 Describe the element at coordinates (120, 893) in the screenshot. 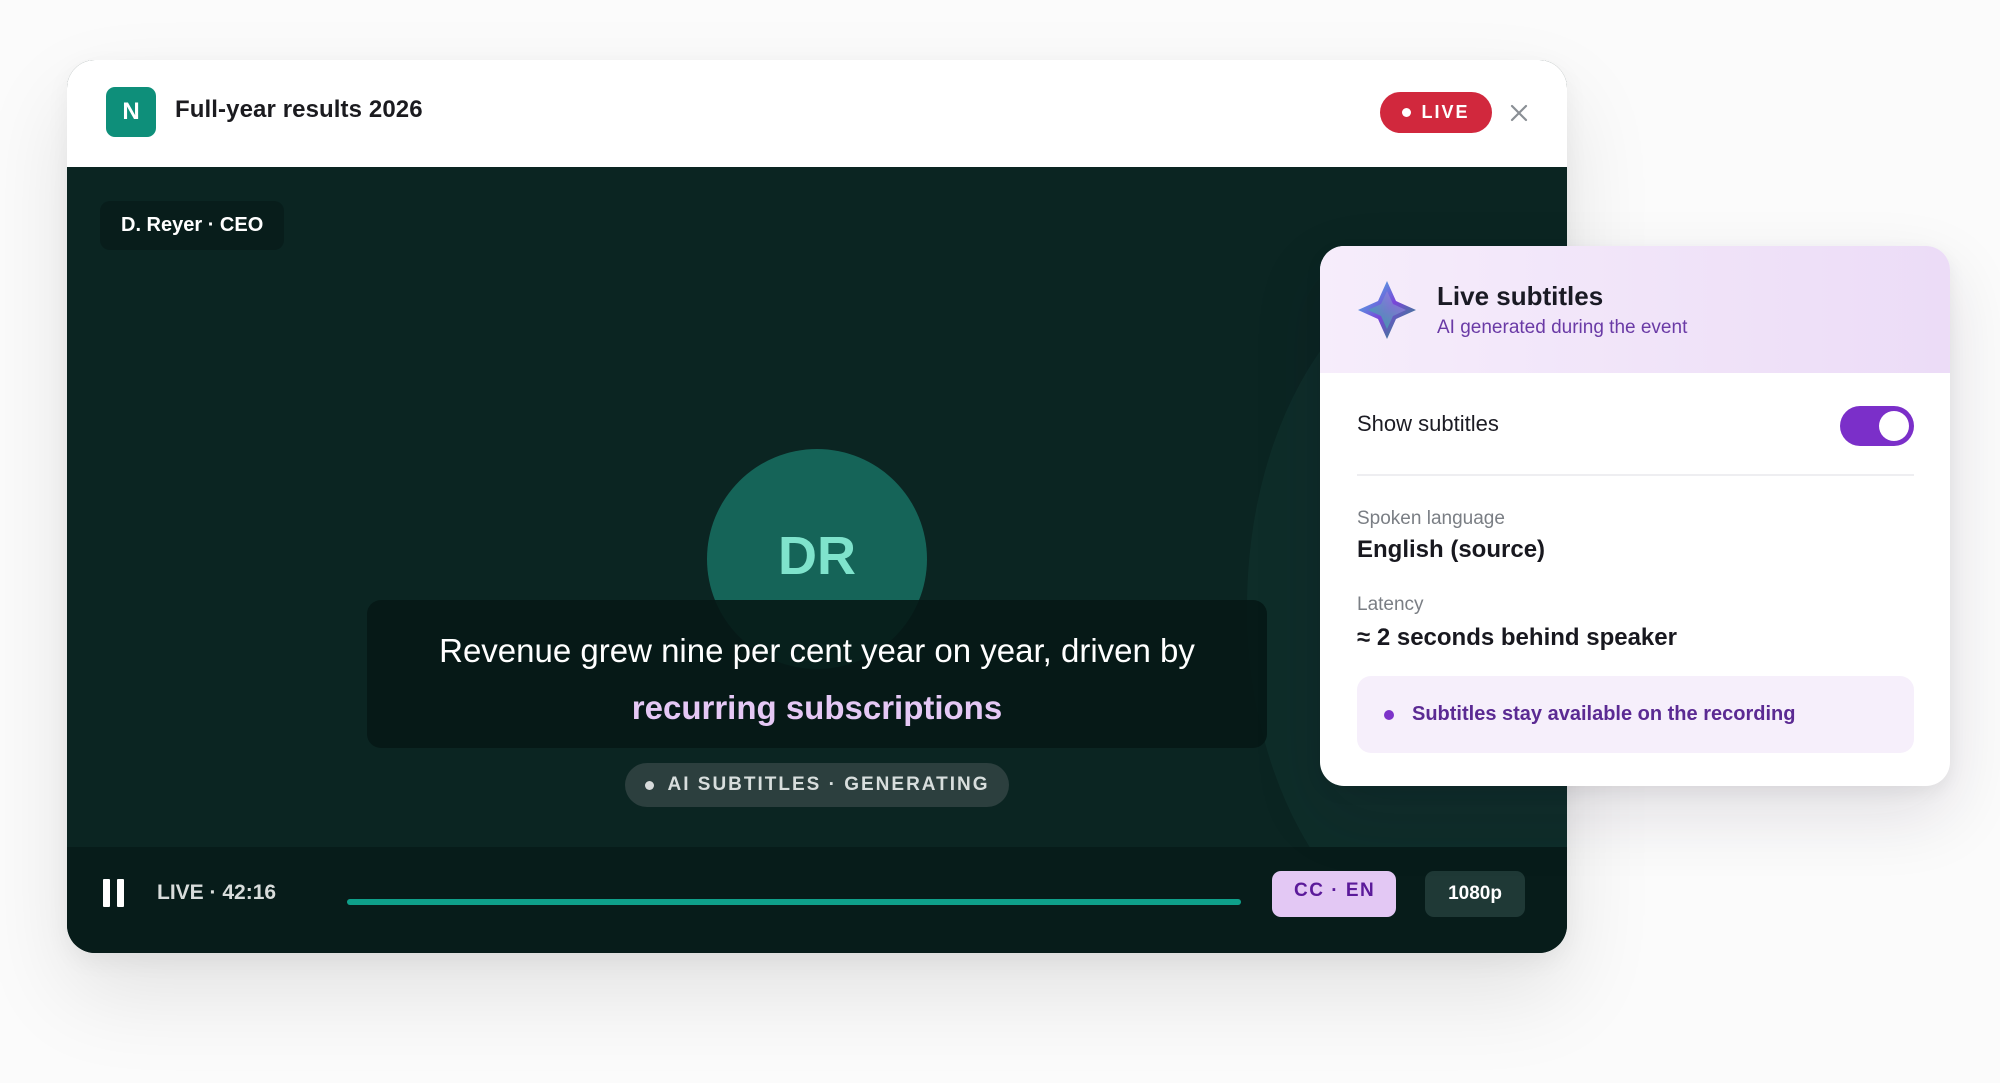

I see `pause-icon-bar` at that location.